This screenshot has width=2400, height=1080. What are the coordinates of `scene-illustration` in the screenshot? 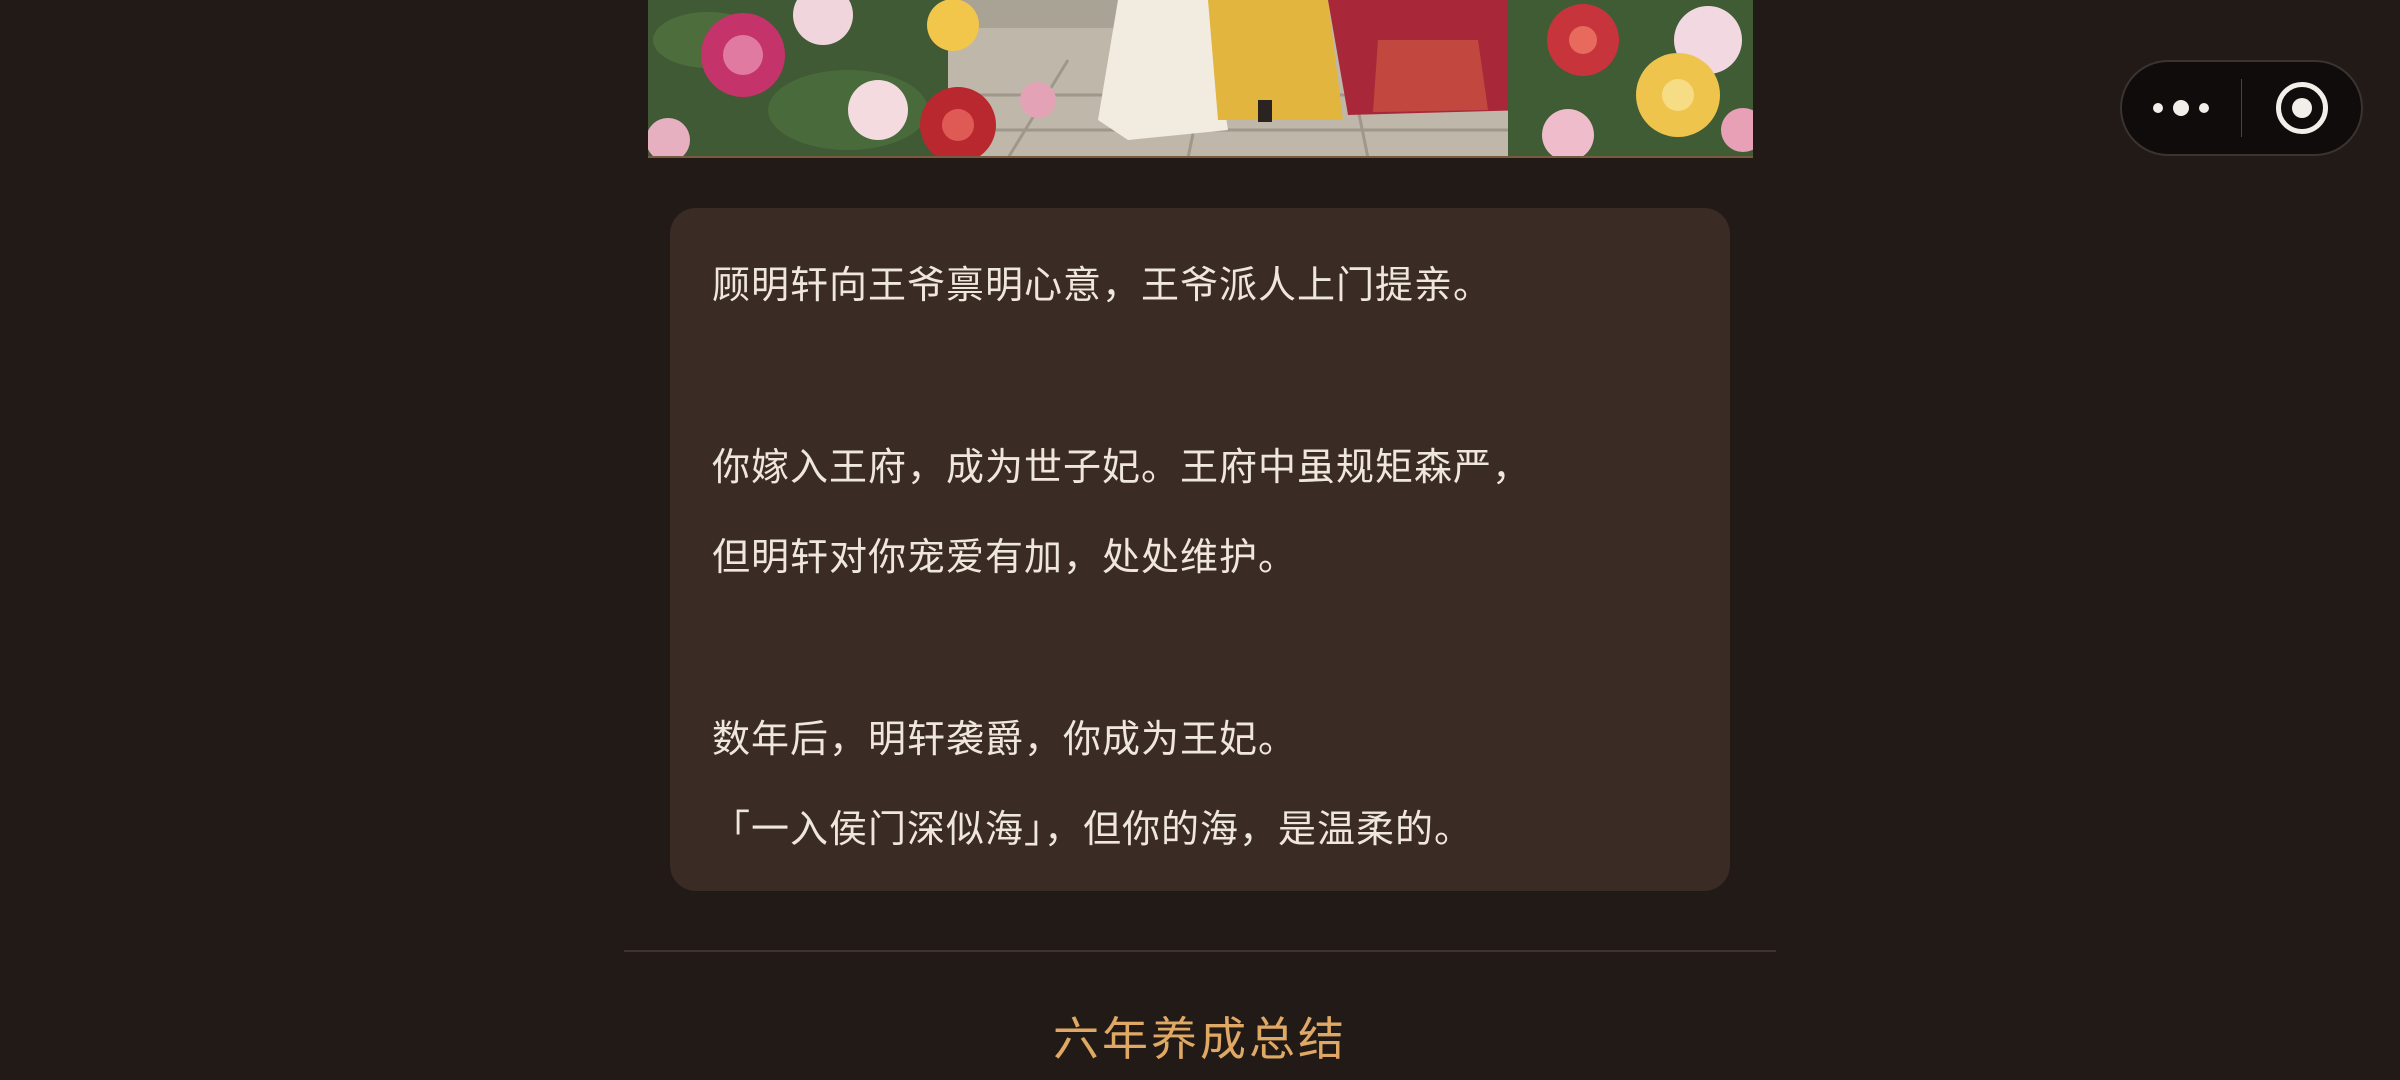 It's located at (1200, 78).